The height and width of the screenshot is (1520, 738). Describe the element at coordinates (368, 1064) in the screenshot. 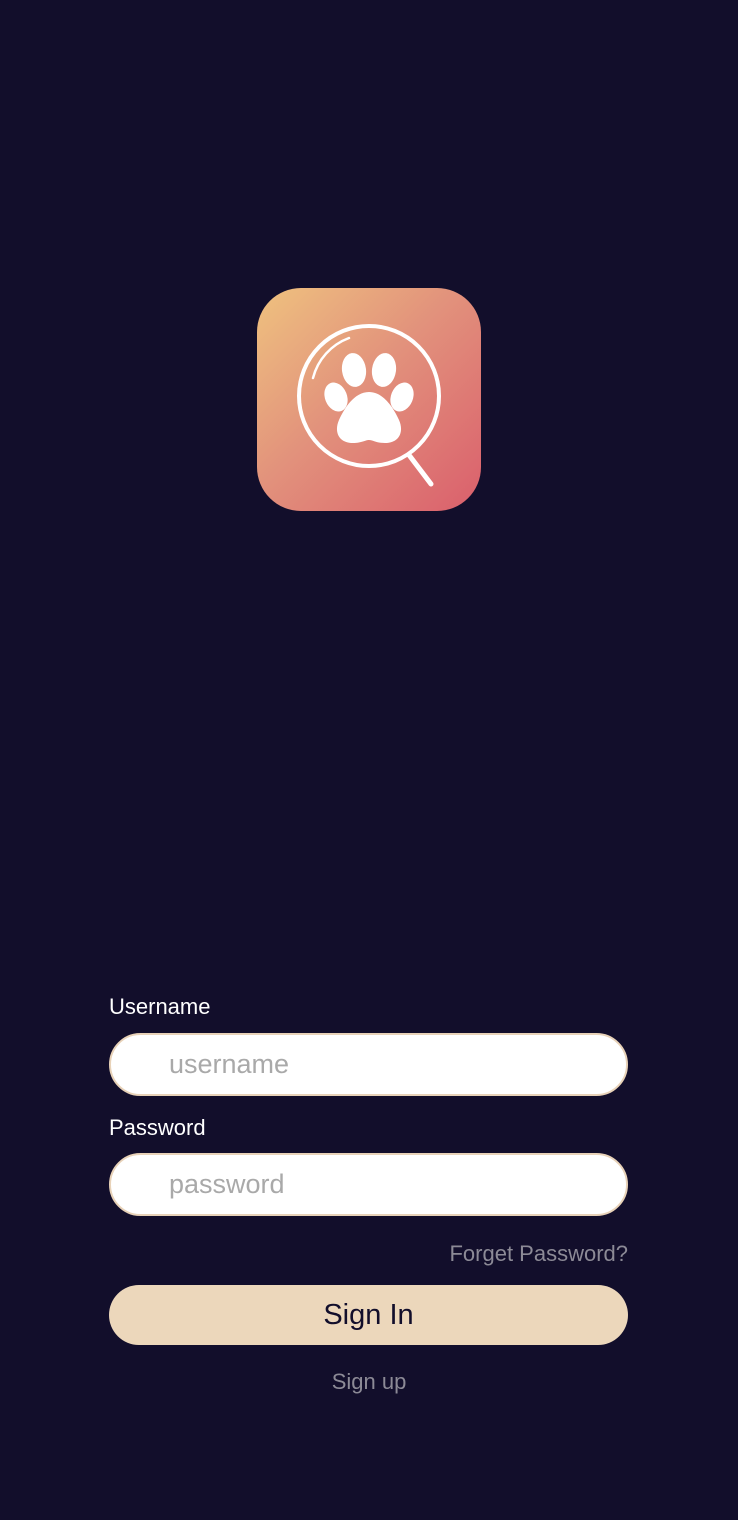

I see `username-input` at that location.